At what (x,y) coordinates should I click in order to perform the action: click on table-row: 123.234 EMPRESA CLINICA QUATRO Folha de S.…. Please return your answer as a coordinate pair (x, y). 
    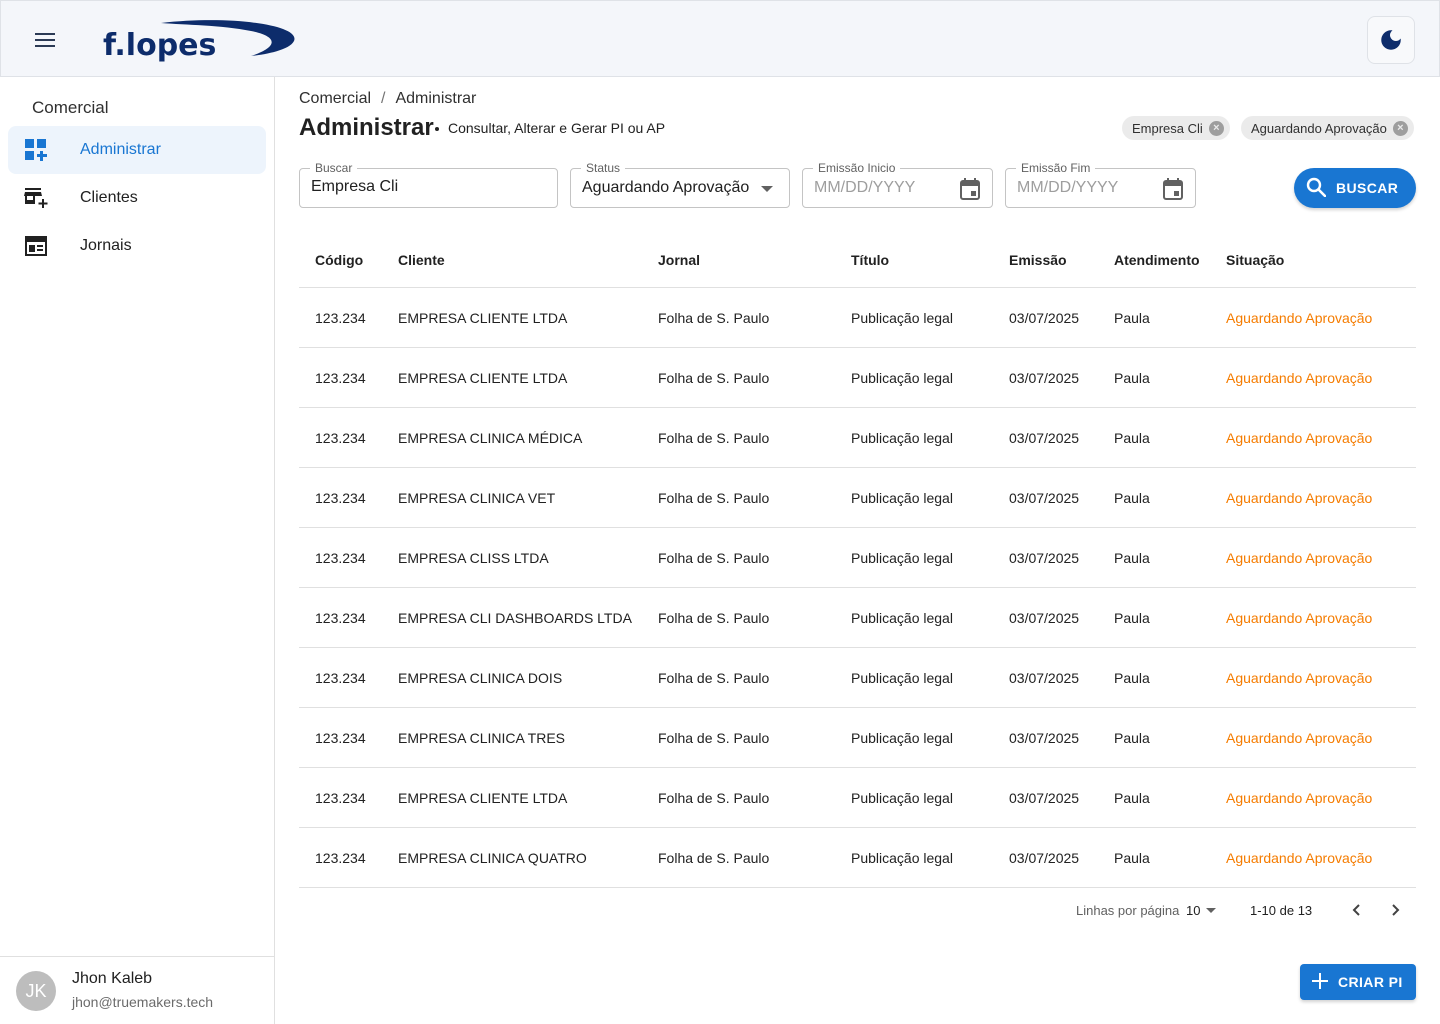
    Looking at the image, I should click on (857, 858).